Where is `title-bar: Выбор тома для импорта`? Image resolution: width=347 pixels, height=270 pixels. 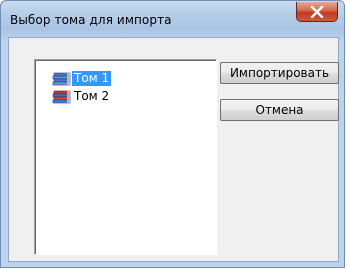
title-bar: Выбор тома для импорта is located at coordinates (172, 19).